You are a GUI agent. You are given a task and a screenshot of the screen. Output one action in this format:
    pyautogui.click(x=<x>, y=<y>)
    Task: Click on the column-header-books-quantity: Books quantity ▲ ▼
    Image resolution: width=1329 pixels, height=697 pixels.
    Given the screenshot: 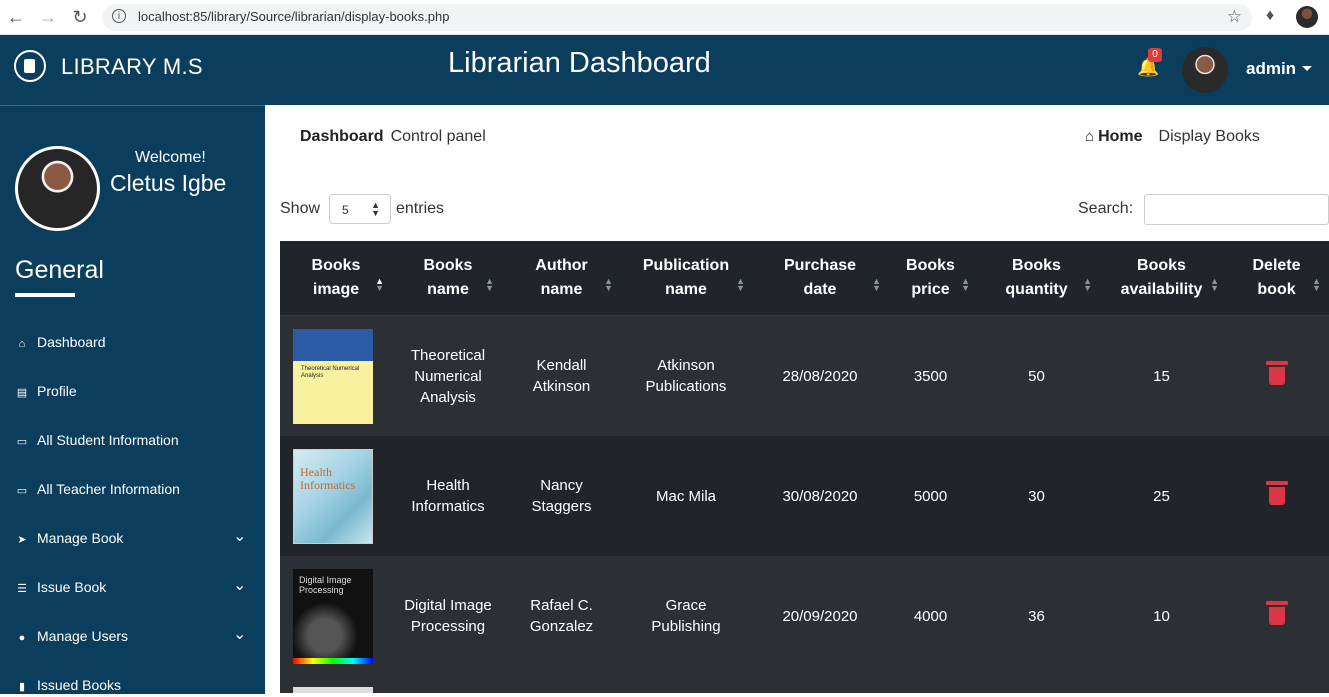 What is the action you would take?
    pyautogui.click(x=1036, y=278)
    